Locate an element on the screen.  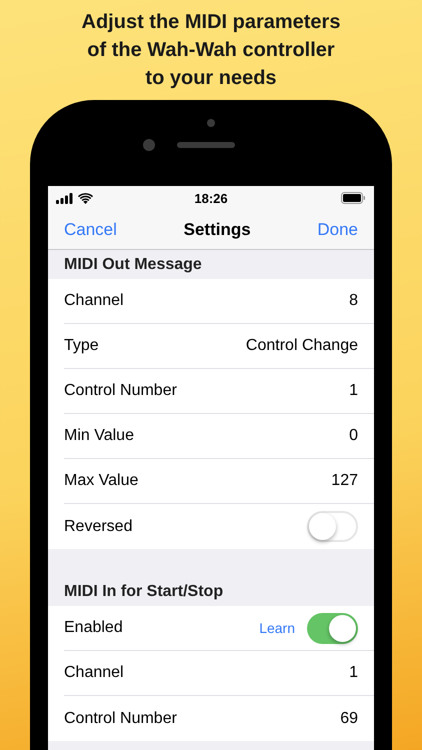
section-header: MIDI Out Message is located at coordinates (133, 265).